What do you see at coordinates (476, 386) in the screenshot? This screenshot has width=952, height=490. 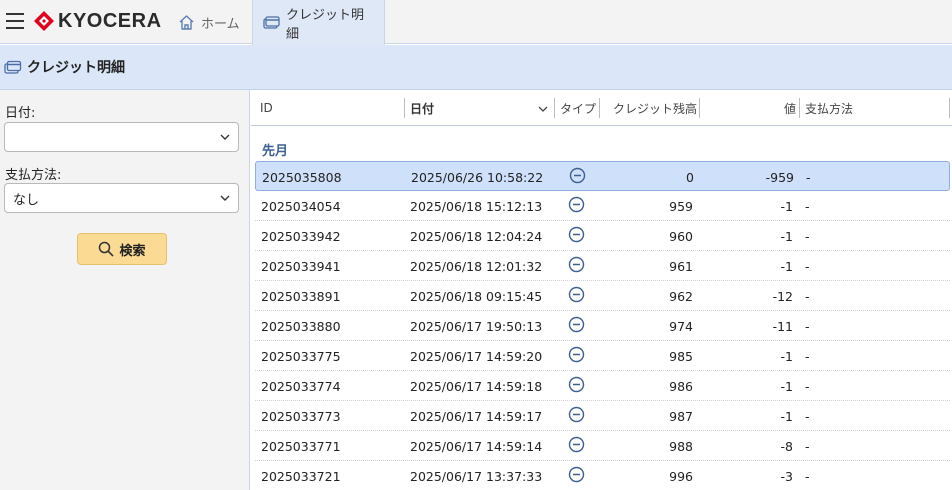 I see `cell-date: 2025/06/17 14:59:18` at bounding box center [476, 386].